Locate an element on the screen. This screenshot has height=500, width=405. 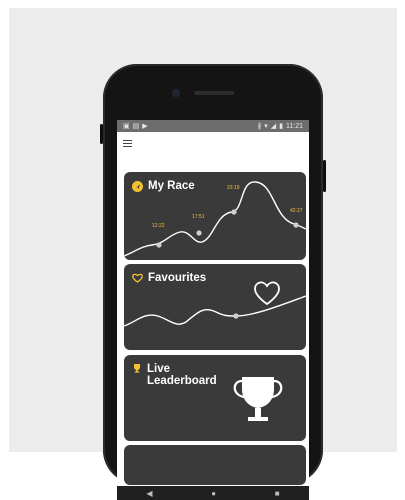
bluetooth-icon: ∦ is located at coordinates (259, 126).